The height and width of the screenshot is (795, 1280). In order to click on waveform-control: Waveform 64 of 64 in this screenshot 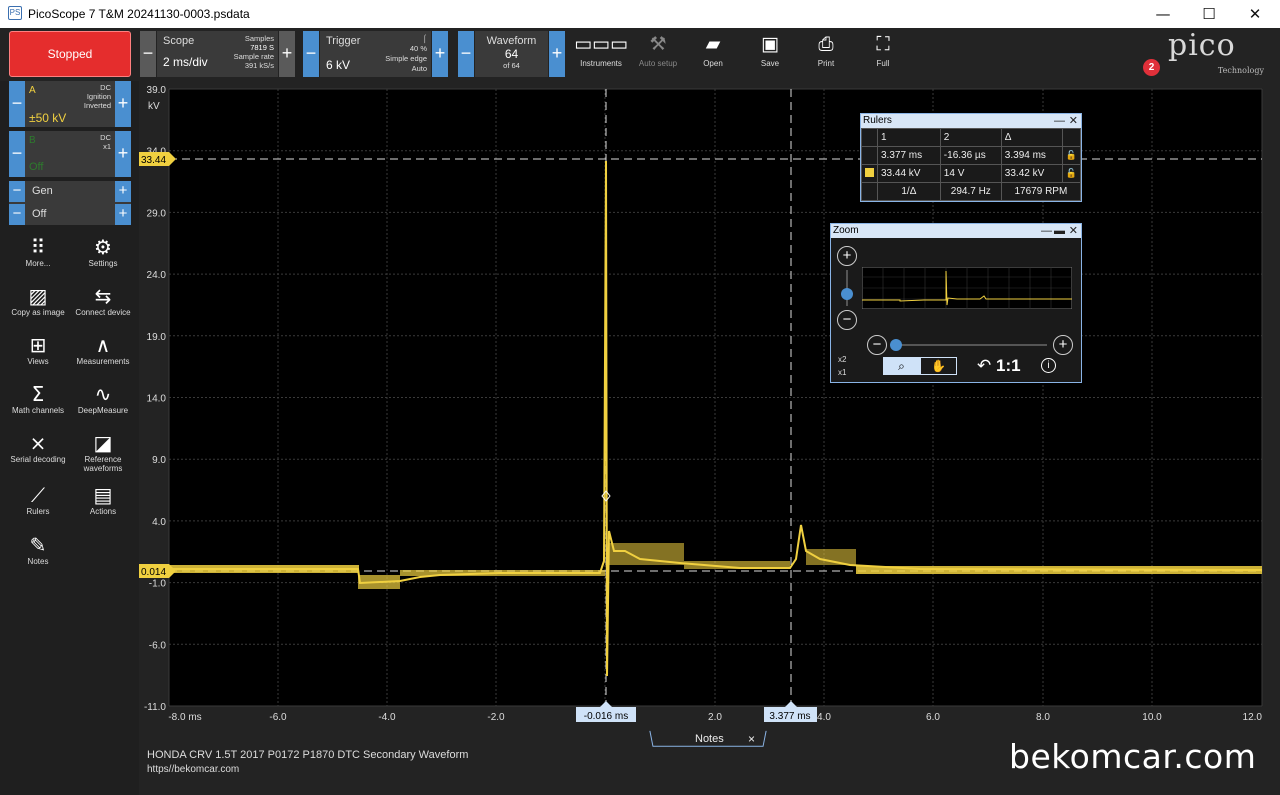, I will do `click(511, 54)`.